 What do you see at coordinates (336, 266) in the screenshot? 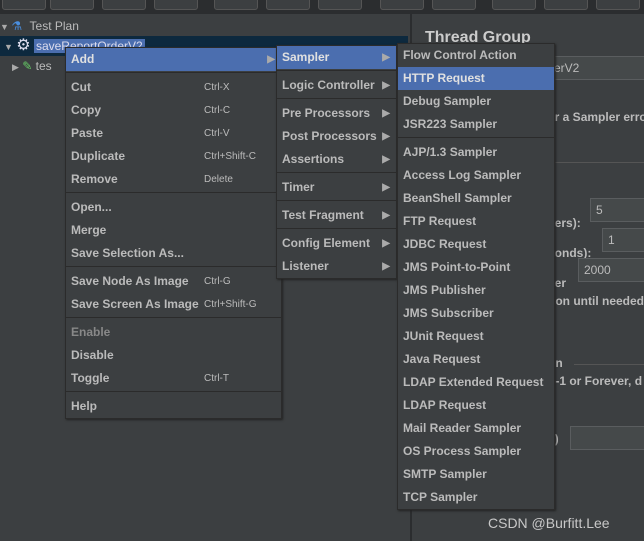
I see `menu-item-listener: Listener ▶` at bounding box center [336, 266].